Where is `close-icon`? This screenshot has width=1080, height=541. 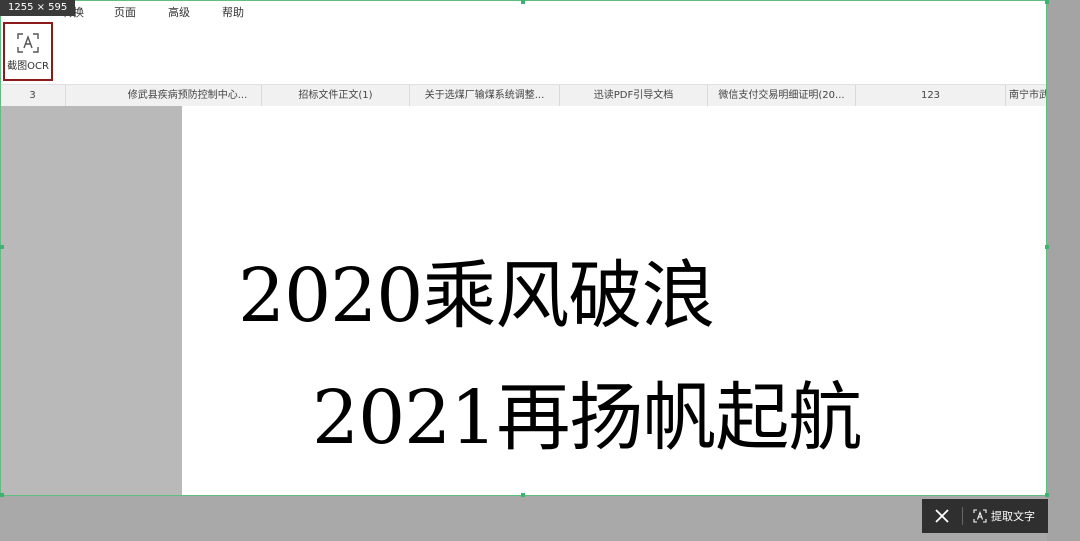
close-icon is located at coordinates (942, 516).